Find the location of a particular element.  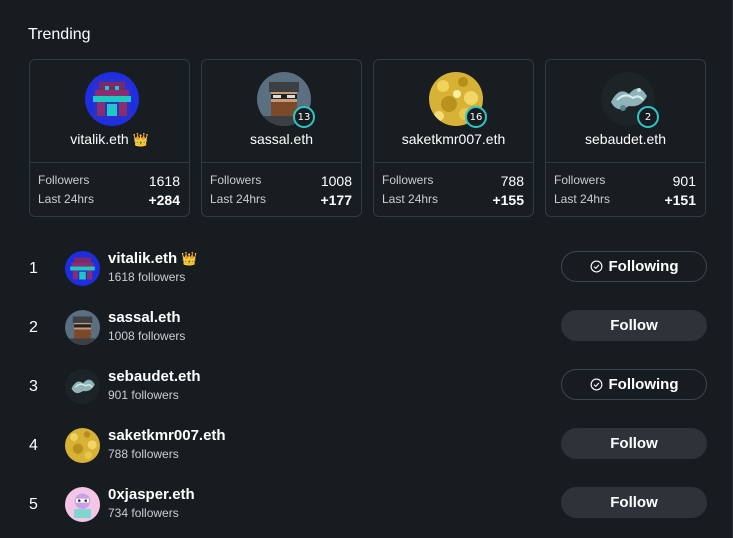

last24-count: +155 is located at coordinates (508, 200).